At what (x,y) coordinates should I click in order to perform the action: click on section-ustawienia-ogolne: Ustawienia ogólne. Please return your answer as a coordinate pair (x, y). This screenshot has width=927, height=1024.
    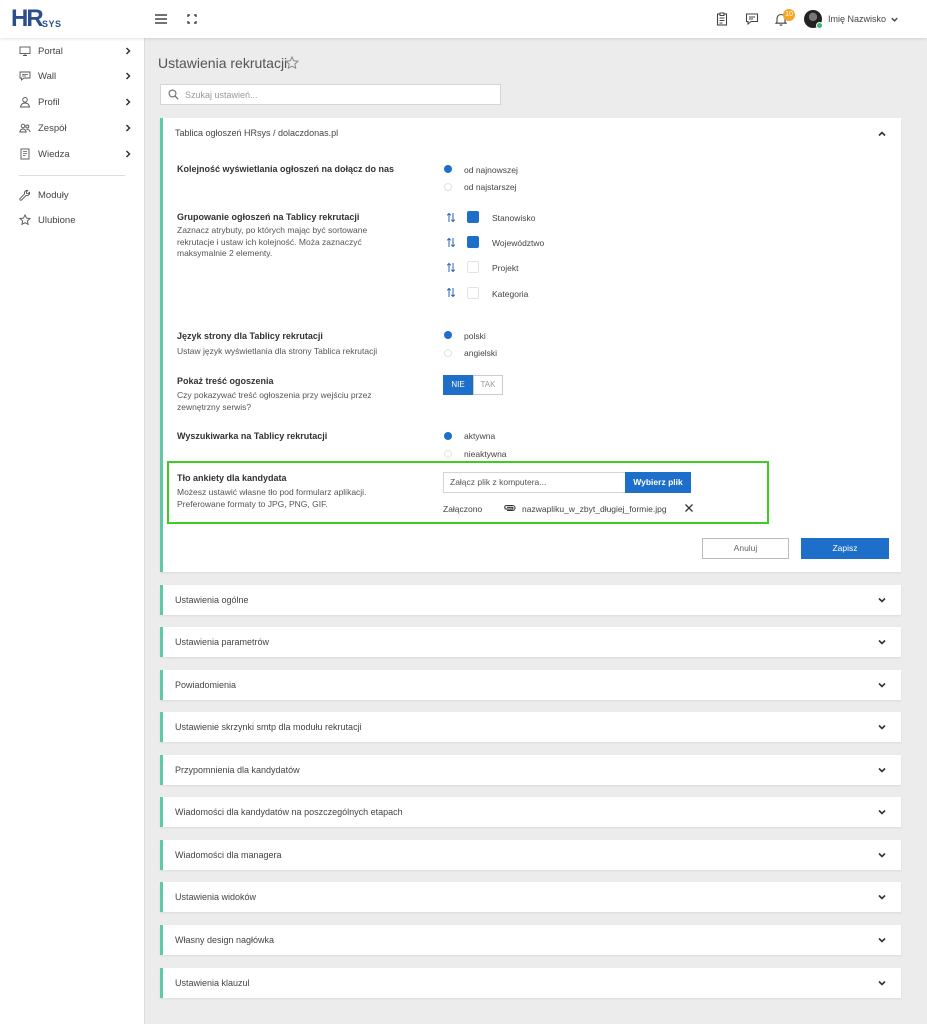
    Looking at the image, I should click on (530, 600).